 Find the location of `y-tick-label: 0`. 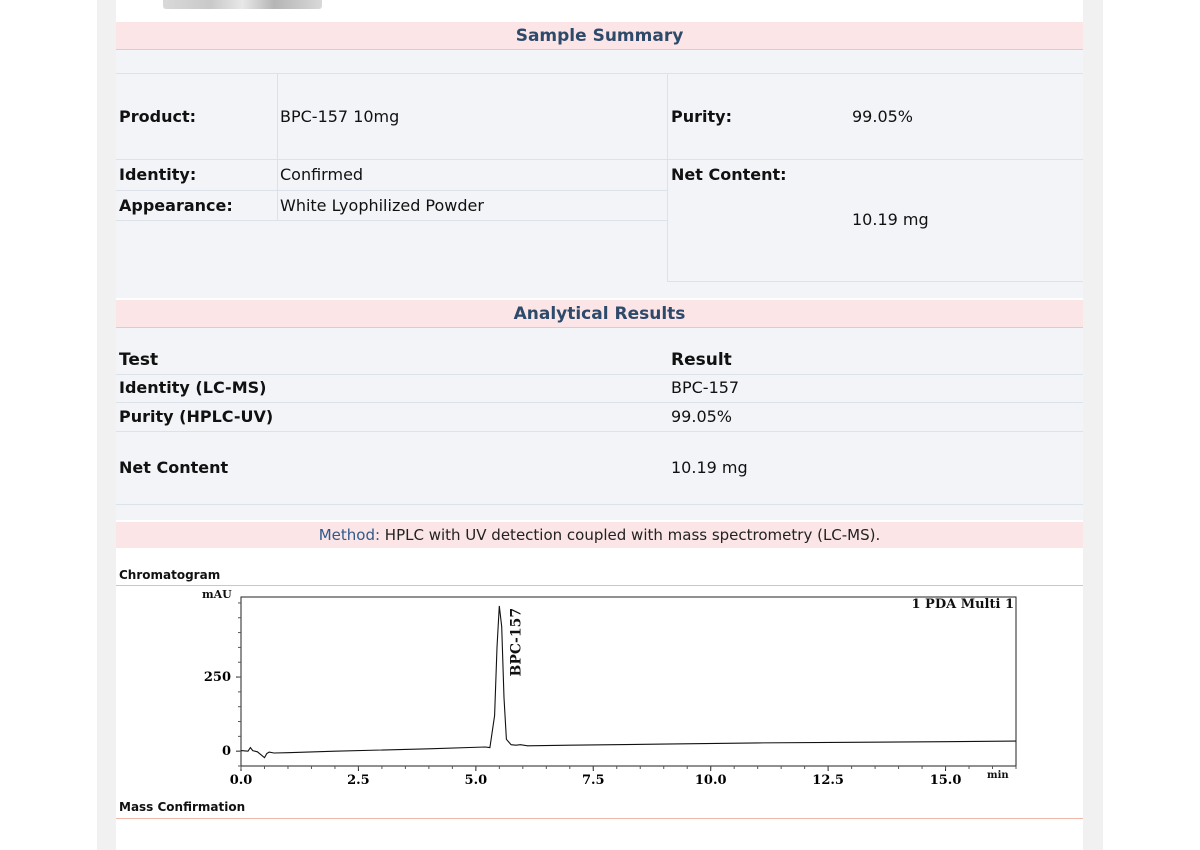

y-tick-label: 0 is located at coordinates (226, 751).